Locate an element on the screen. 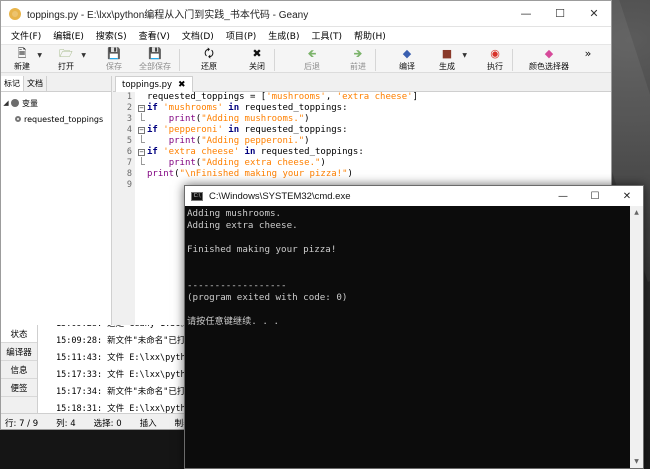 This screenshot has height=469, width=650. code-line: if 'pepperoni' in requested_toppings: is located at coordinates (247, 130).